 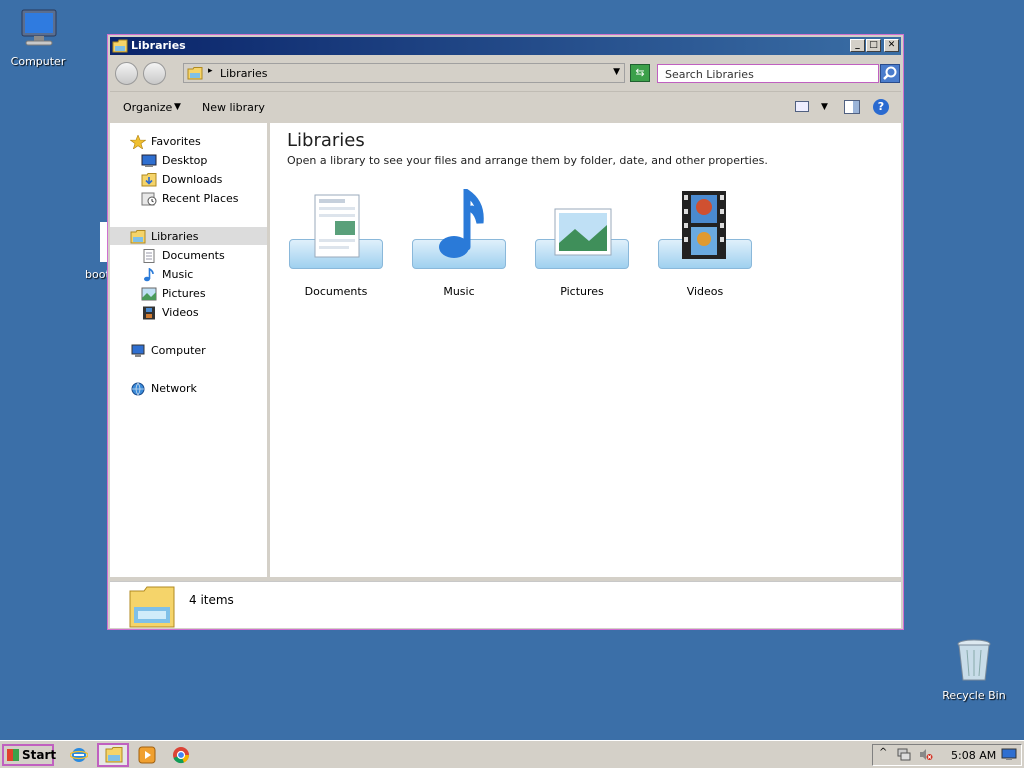 What do you see at coordinates (158, 45) in the screenshot?
I see `window-title: Libraries` at bounding box center [158, 45].